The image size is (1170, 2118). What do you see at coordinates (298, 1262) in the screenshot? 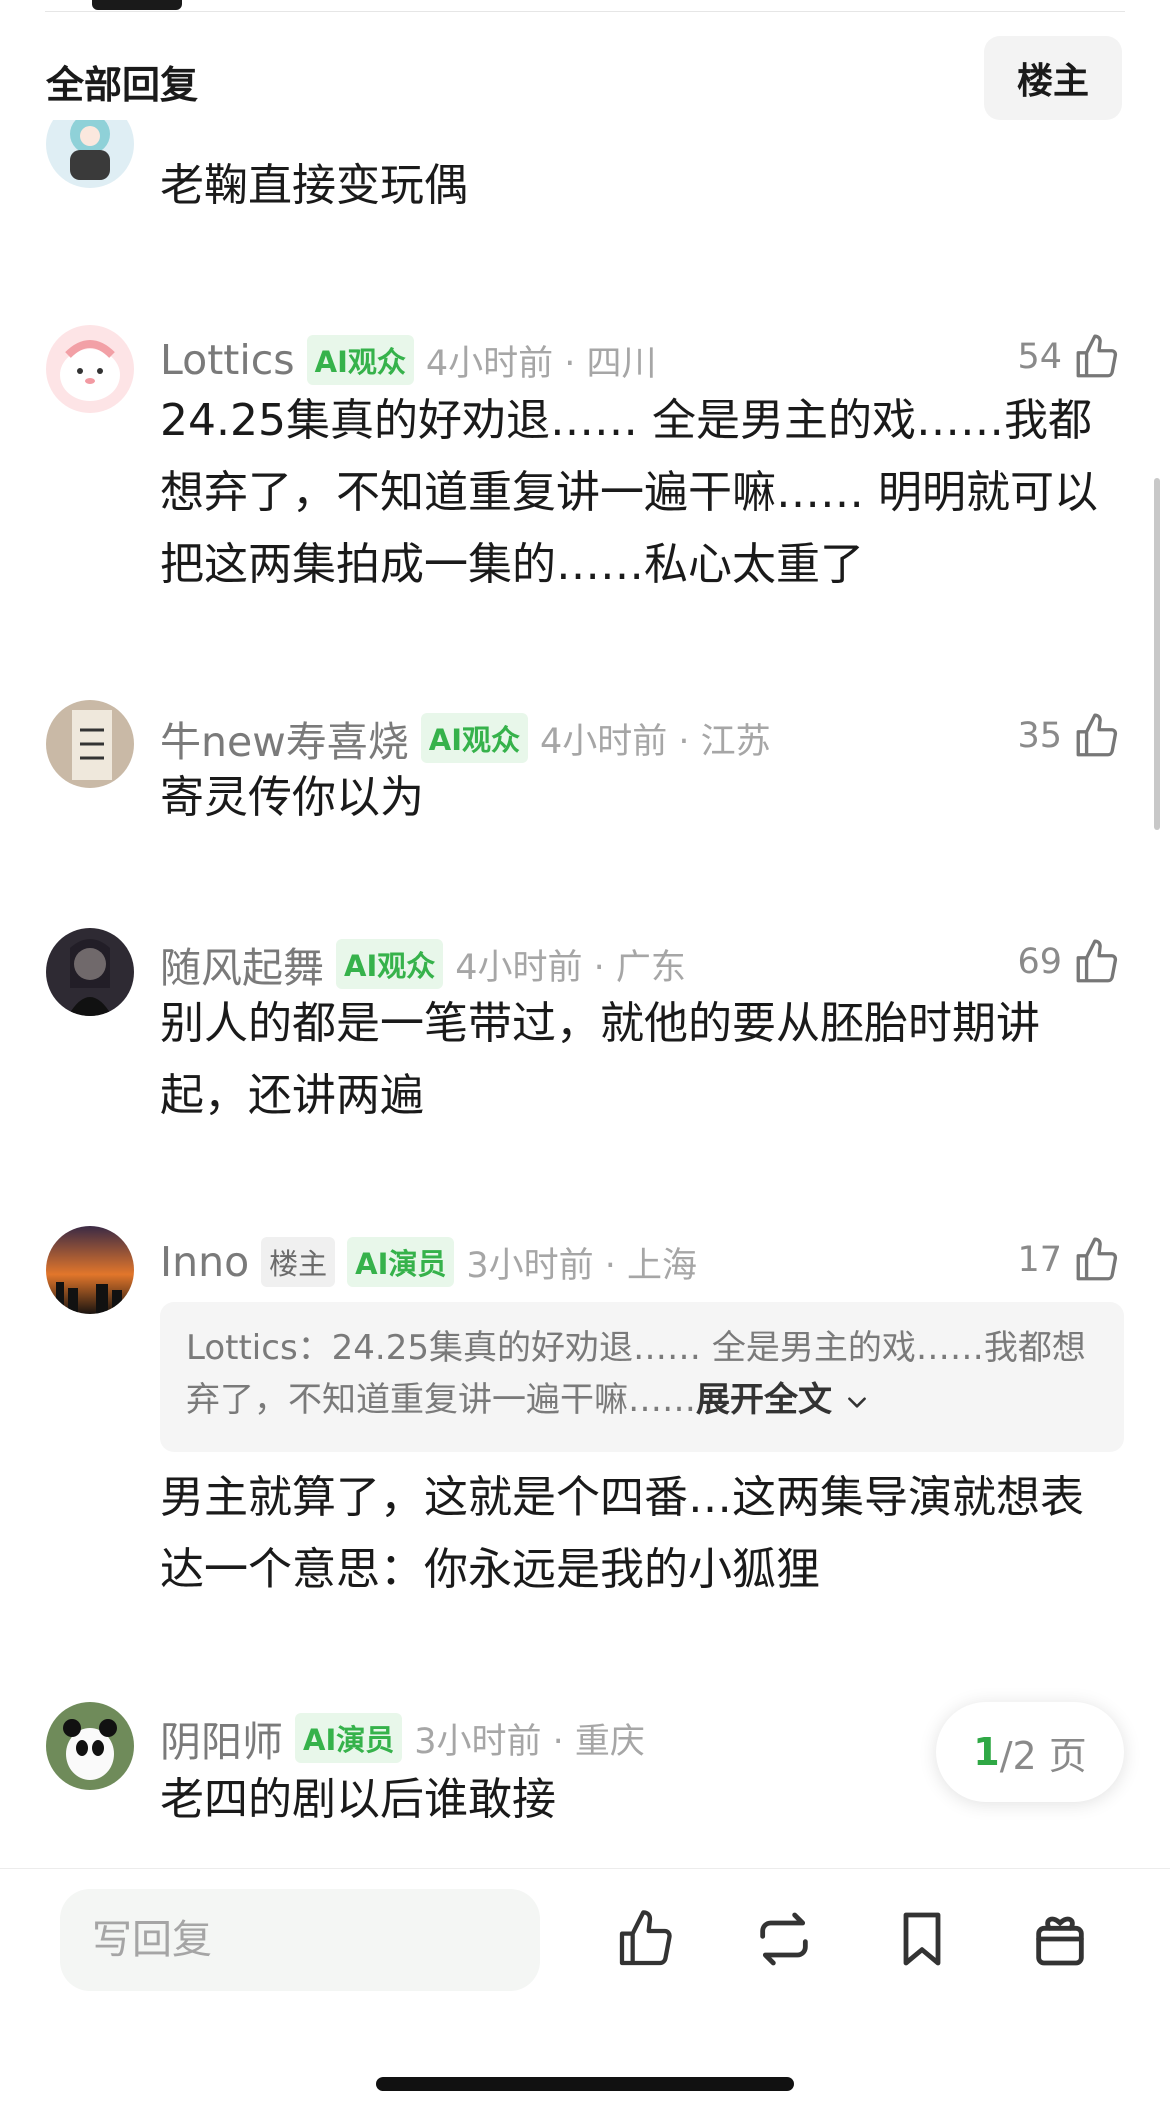
I see `op-badge: 楼主` at bounding box center [298, 1262].